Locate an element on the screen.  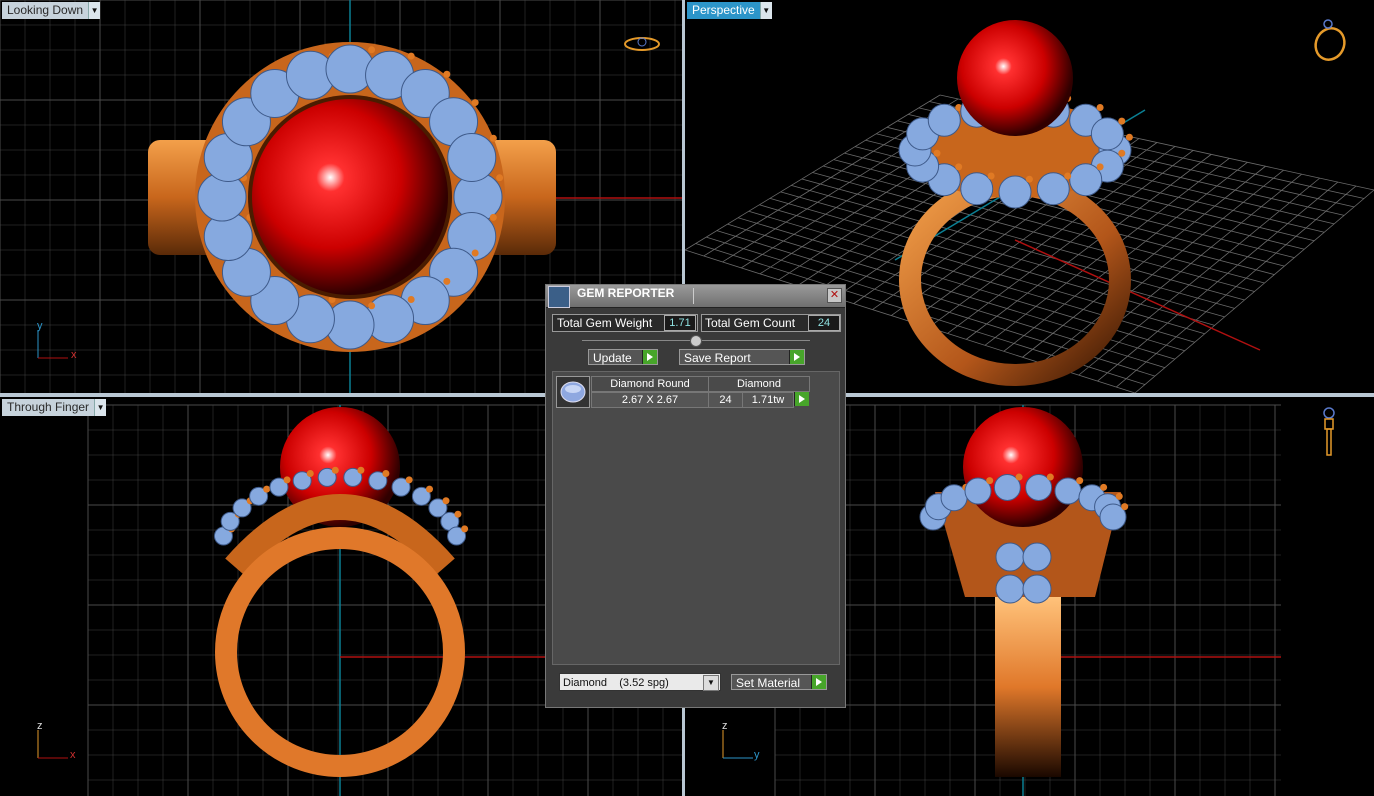
save-report-button: Save Report is located at coordinates (742, 357).